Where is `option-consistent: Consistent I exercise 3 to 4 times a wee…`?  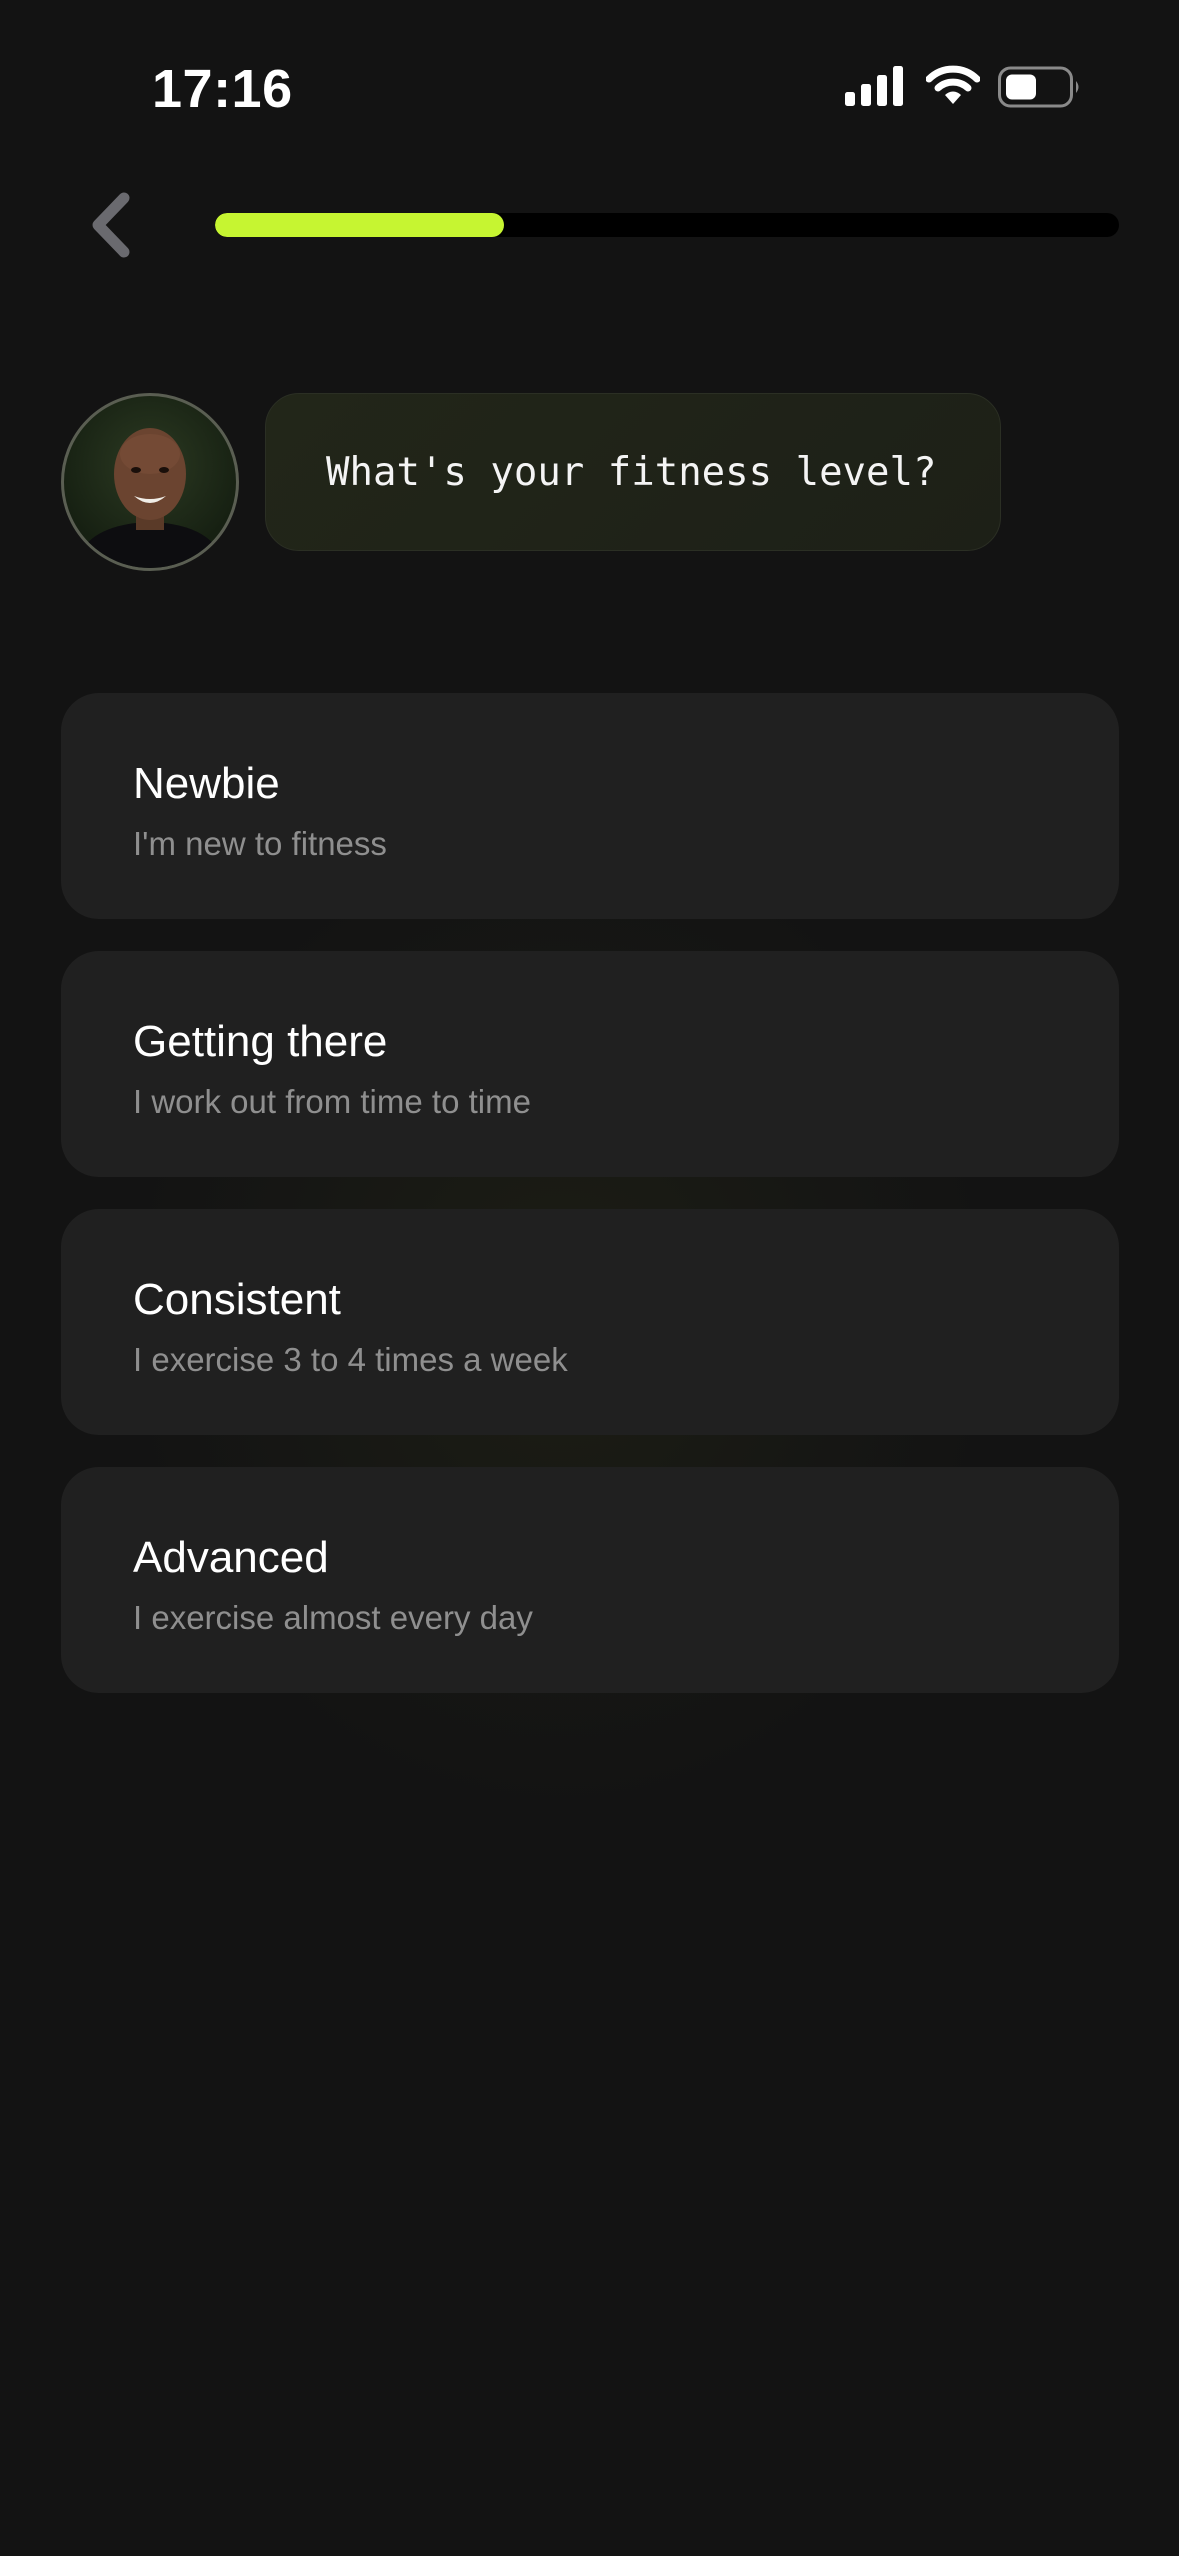 option-consistent: Consistent I exercise 3 to 4 times a wee… is located at coordinates (590, 1322).